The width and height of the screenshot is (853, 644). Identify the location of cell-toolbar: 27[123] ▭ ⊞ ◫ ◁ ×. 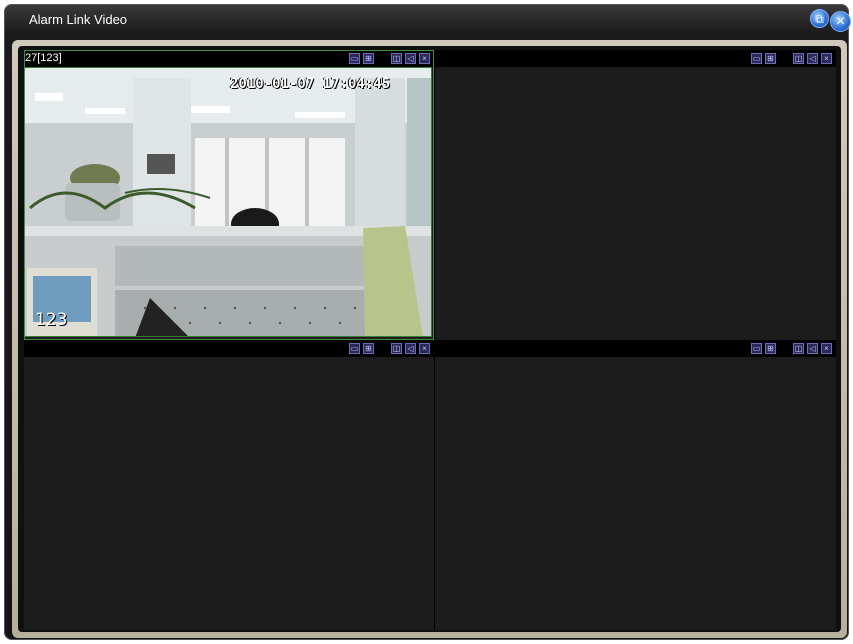
(229, 58).